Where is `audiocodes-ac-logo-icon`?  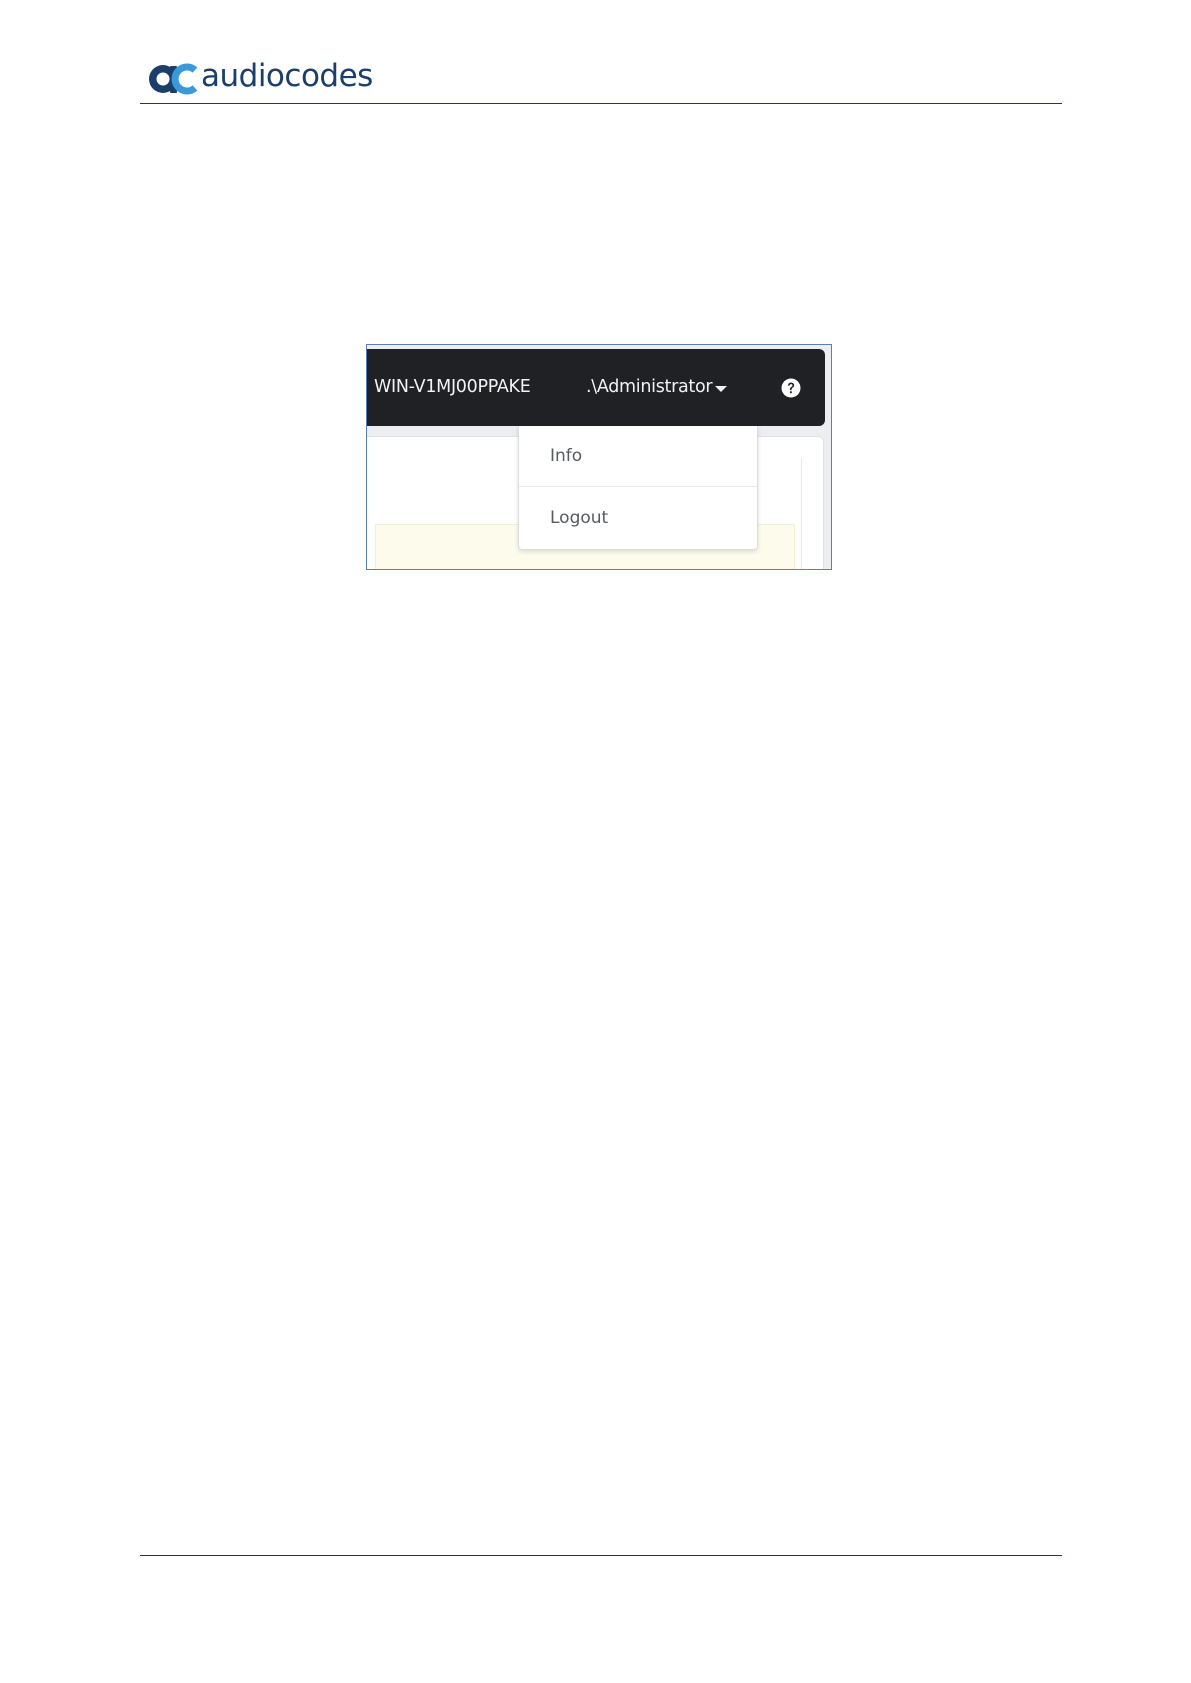
audiocodes-ac-logo-icon is located at coordinates (173, 79).